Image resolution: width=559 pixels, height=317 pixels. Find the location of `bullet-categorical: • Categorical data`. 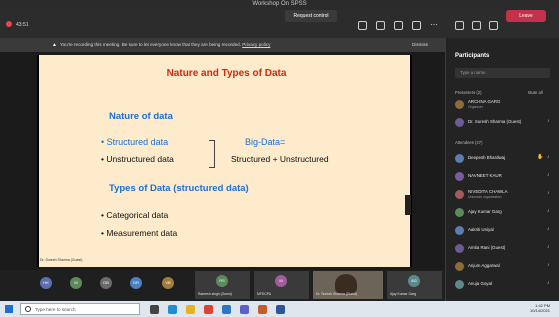

bullet-categorical: • Categorical data is located at coordinates (135, 215).